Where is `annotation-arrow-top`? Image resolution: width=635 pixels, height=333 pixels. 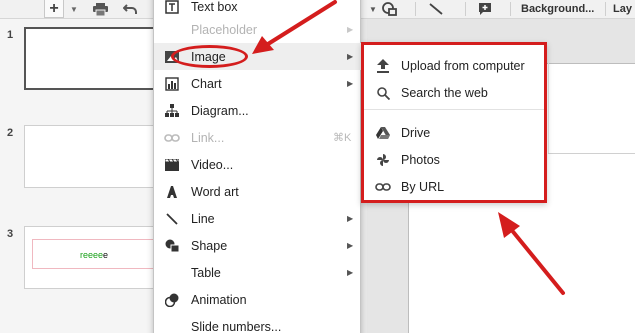
annotation-arrow-top is located at coordinates (294, 27).